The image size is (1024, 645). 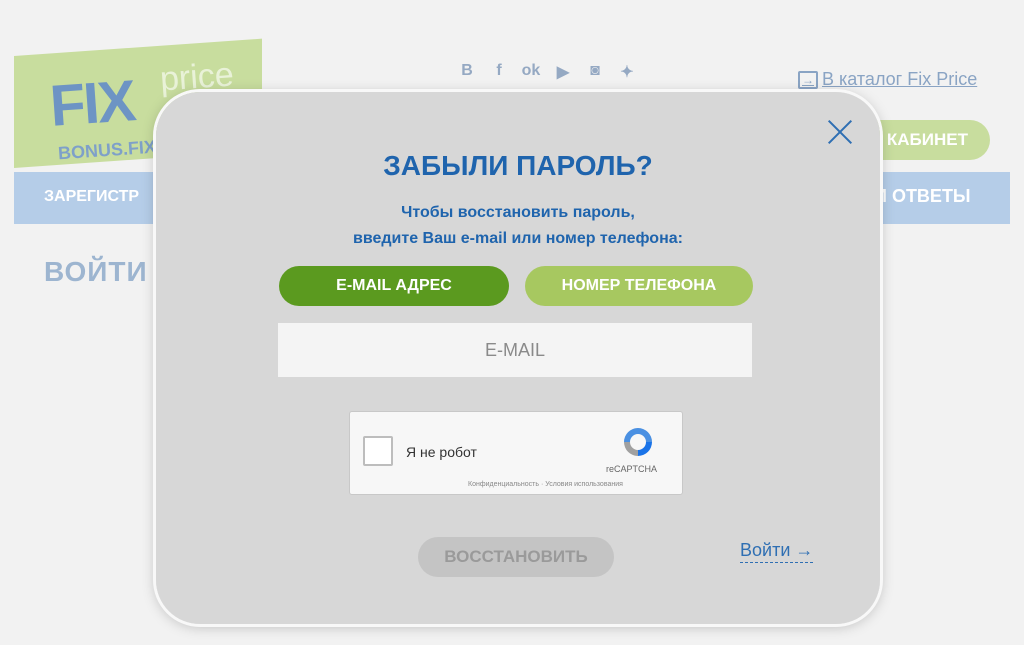 What do you see at coordinates (518, 238) in the screenshot?
I see `modal-subtitle-line2: введите Ваш e-mail или номер телефона:` at bounding box center [518, 238].